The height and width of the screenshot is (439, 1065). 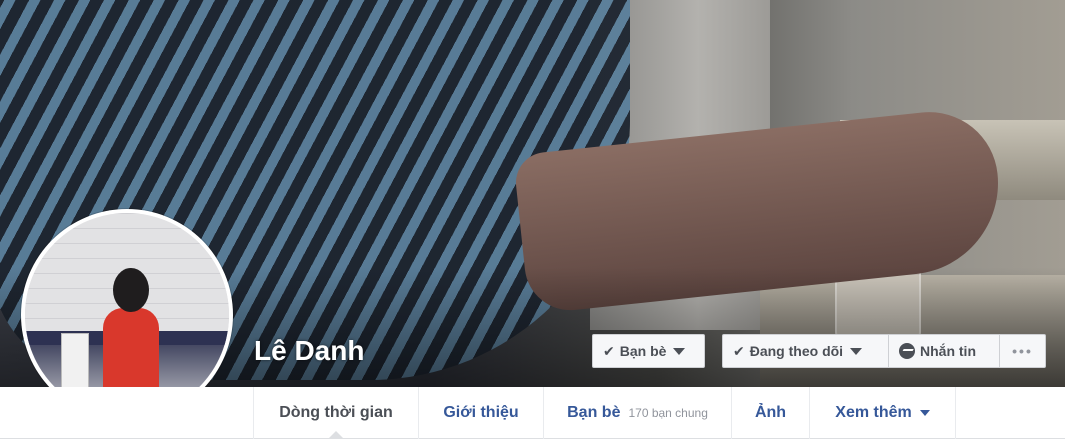 I want to click on tab-photos: Ảnh, so click(x=770, y=413).